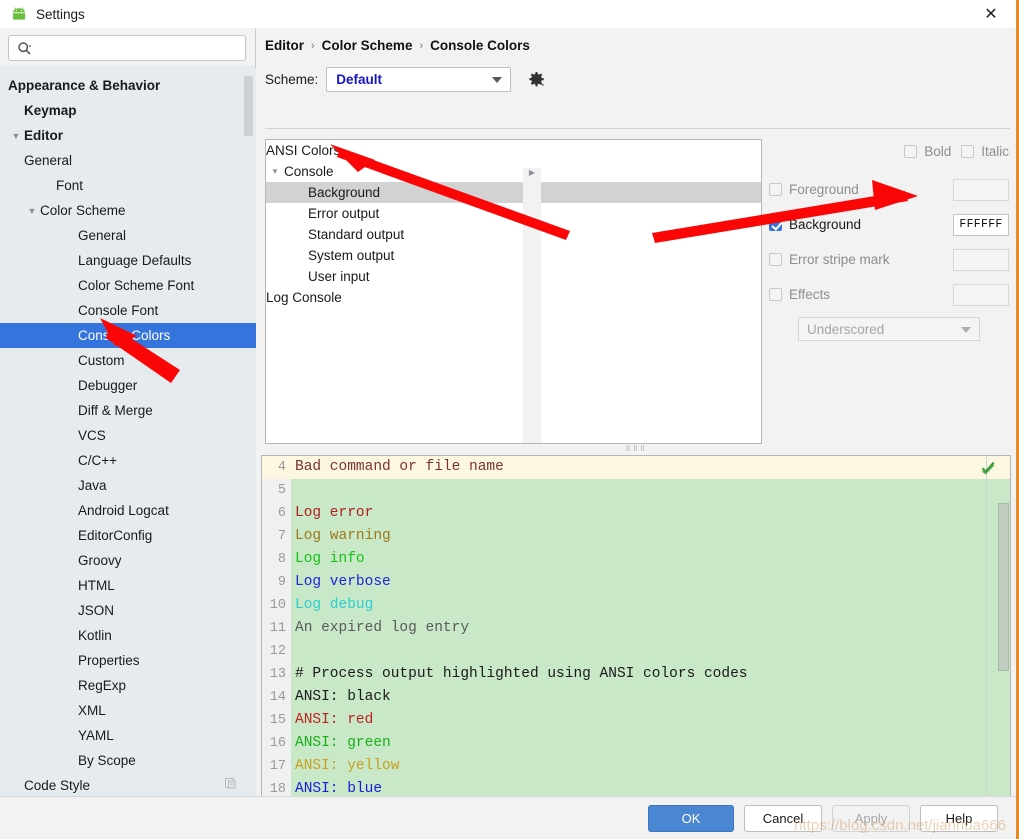 The height and width of the screenshot is (839, 1019). What do you see at coordinates (96, 610) in the screenshot?
I see `sidebar-item-label: JSON` at bounding box center [96, 610].